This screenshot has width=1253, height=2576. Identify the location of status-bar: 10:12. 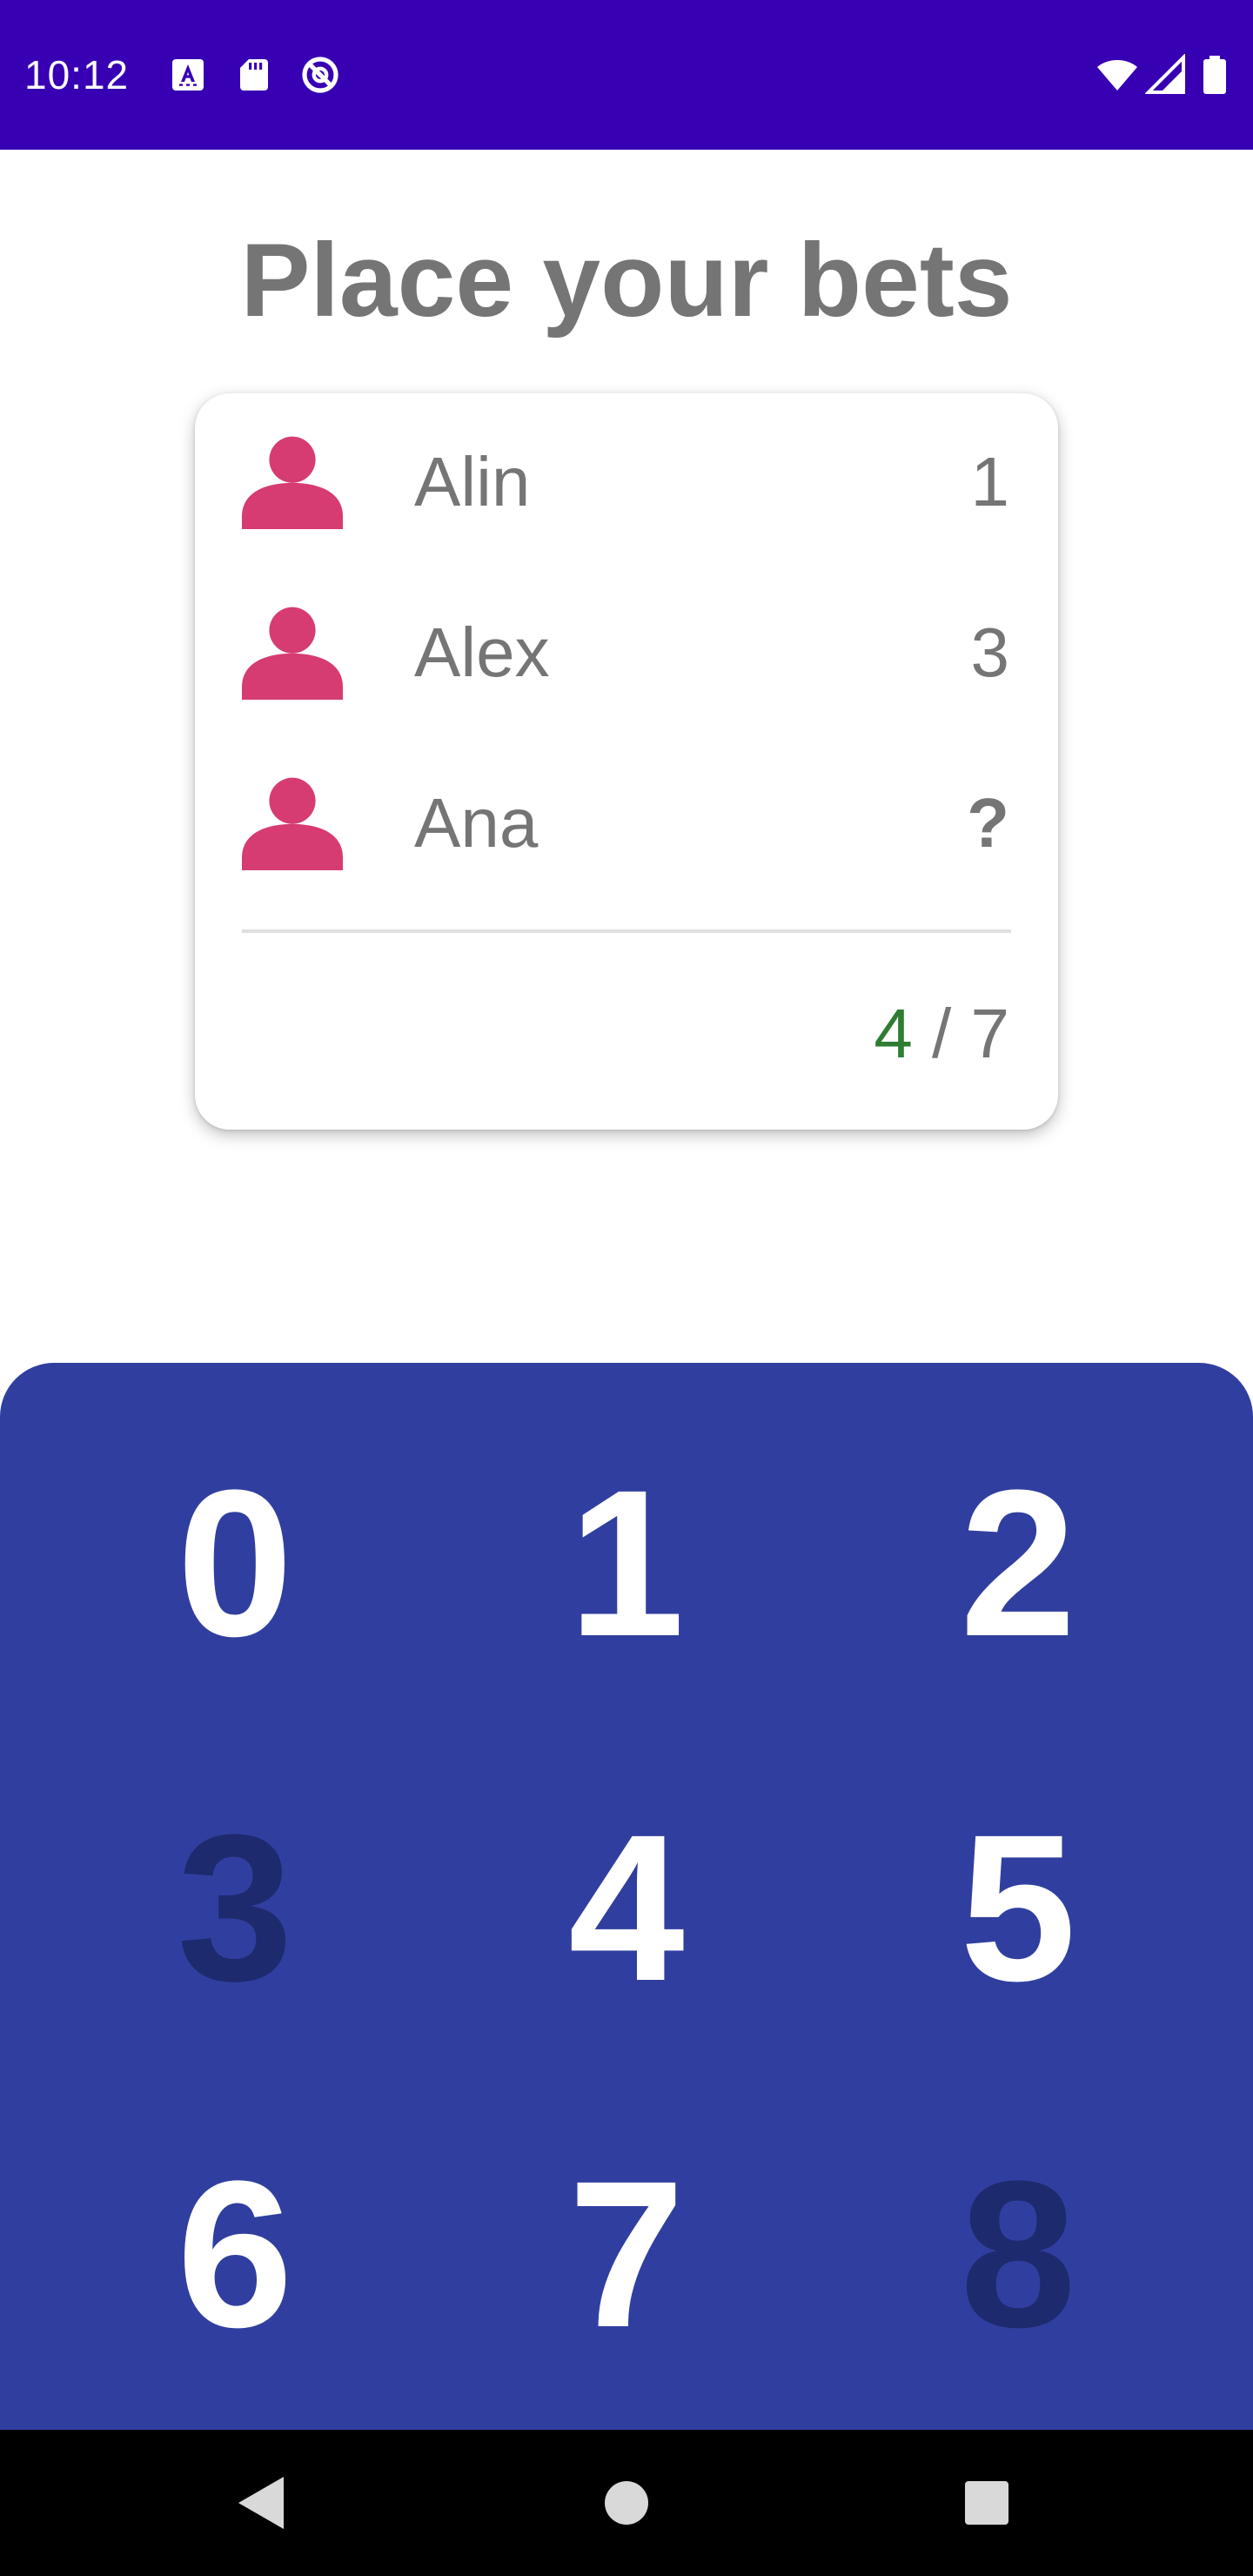
(626, 75).